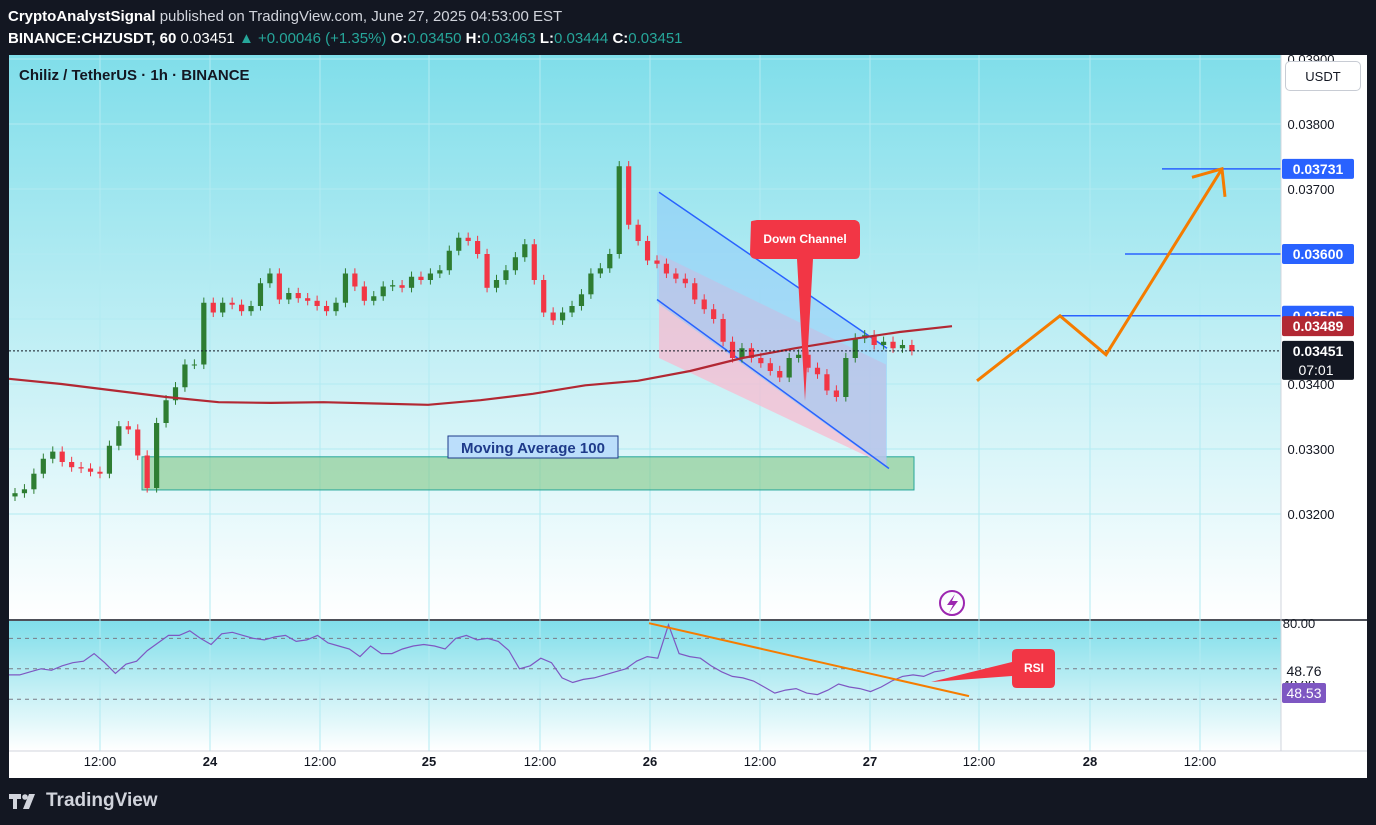 Image resolution: width=1376 pixels, height=825 pixels. Describe the element at coordinates (1311, 124) in the screenshot. I see `price-tick-label: 0.03800` at that location.